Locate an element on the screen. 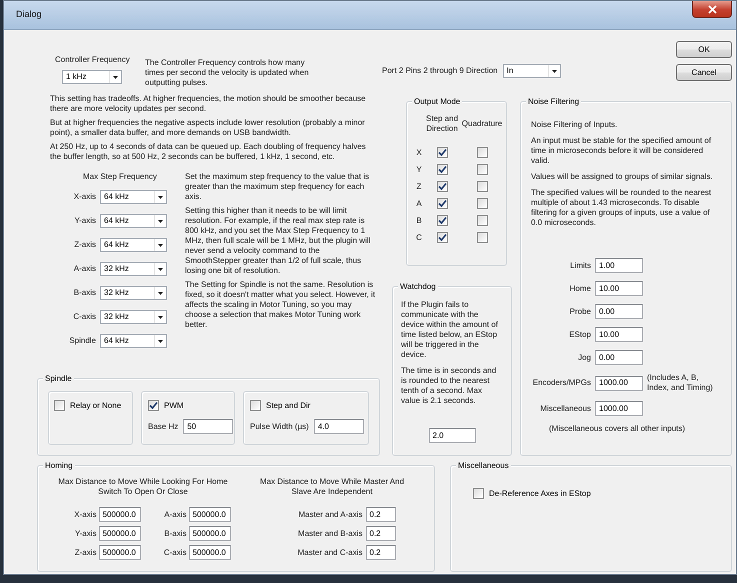  field-label: Probe is located at coordinates (579, 311).